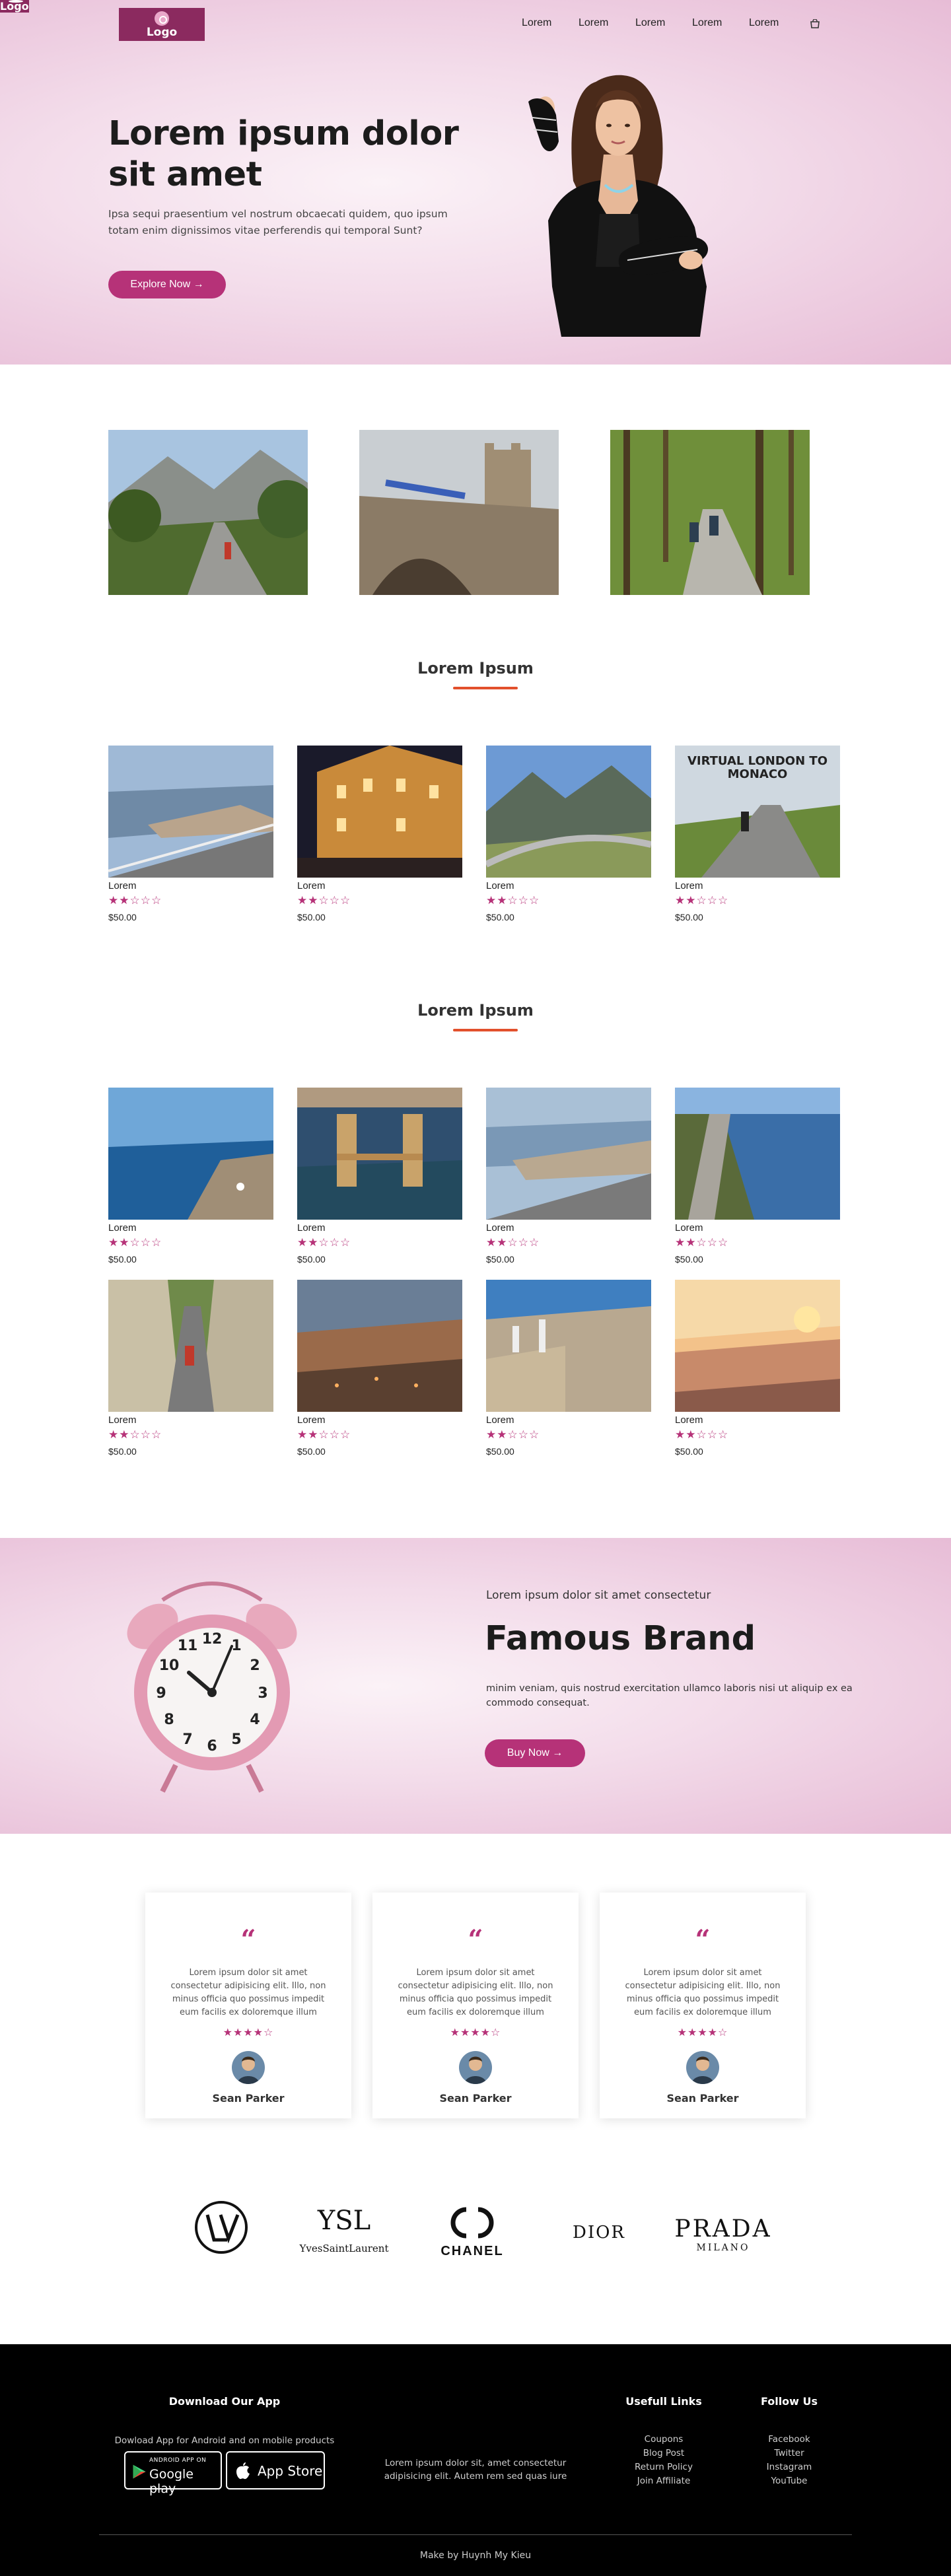 The width and height of the screenshot is (951, 2576). Describe the element at coordinates (379, 1154) in the screenshot. I see `product-image-tower-bridge` at that location.